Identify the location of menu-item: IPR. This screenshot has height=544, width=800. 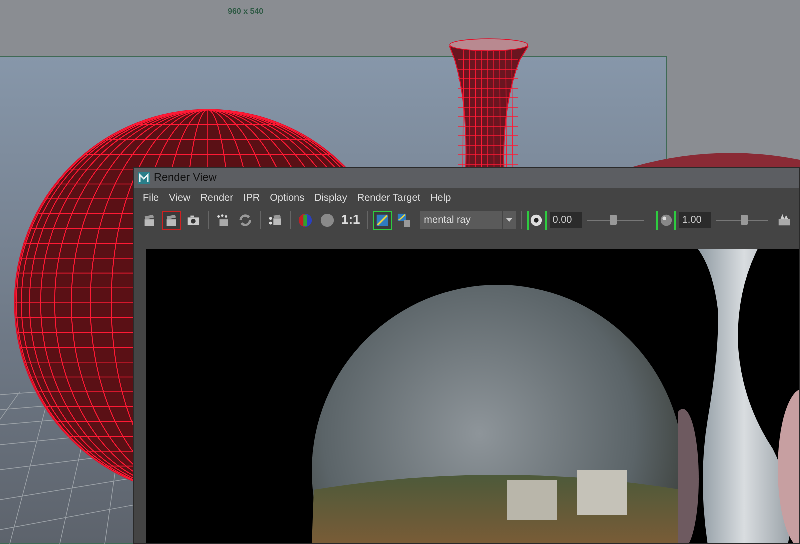
(251, 198).